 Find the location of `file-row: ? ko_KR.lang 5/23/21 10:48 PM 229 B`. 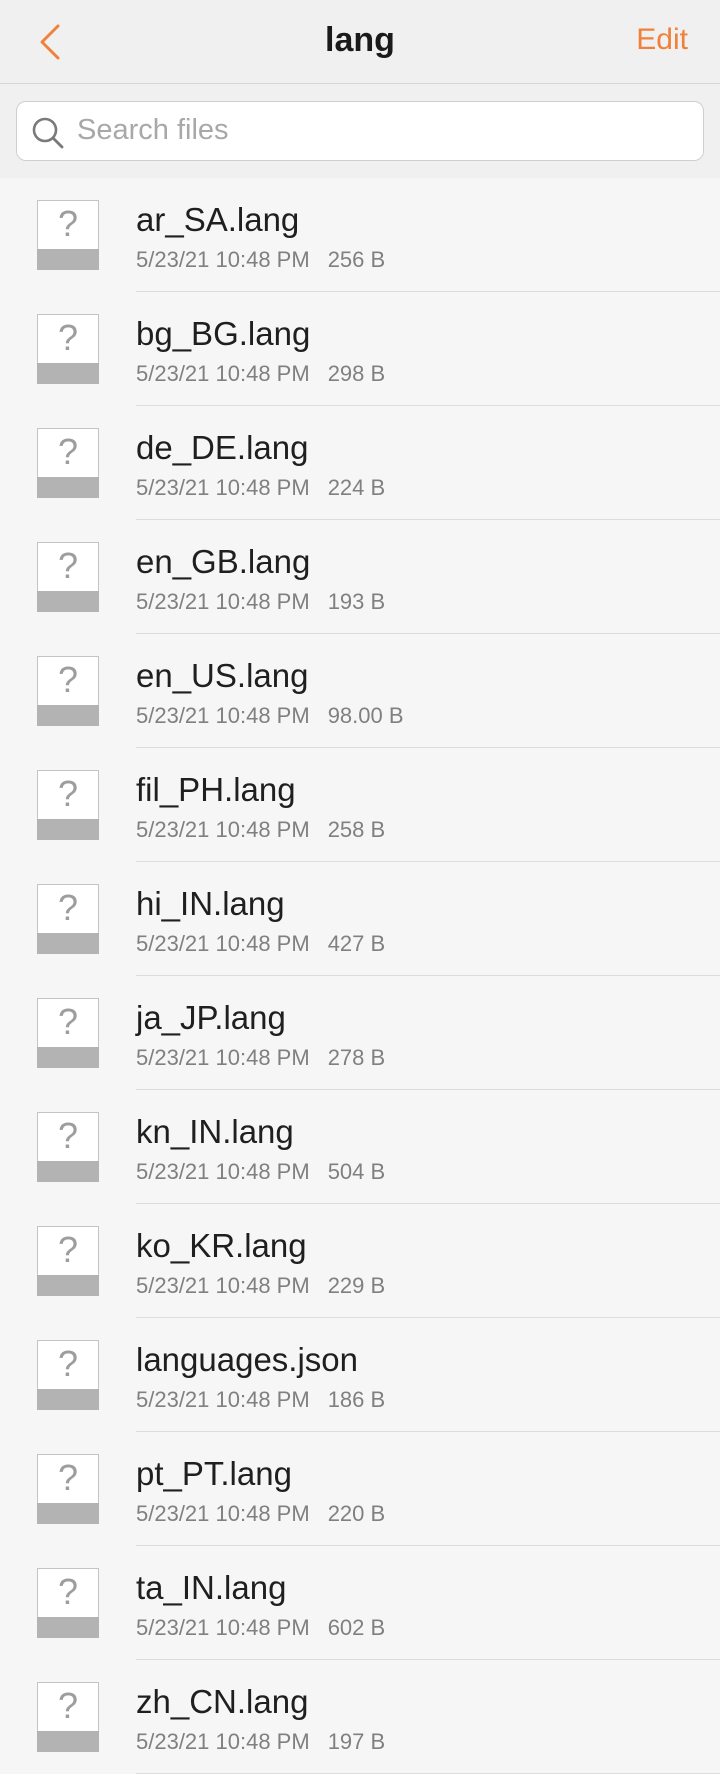

file-row: ? ko_KR.lang 5/23/21 10:48 PM 229 B is located at coordinates (360, 1261).